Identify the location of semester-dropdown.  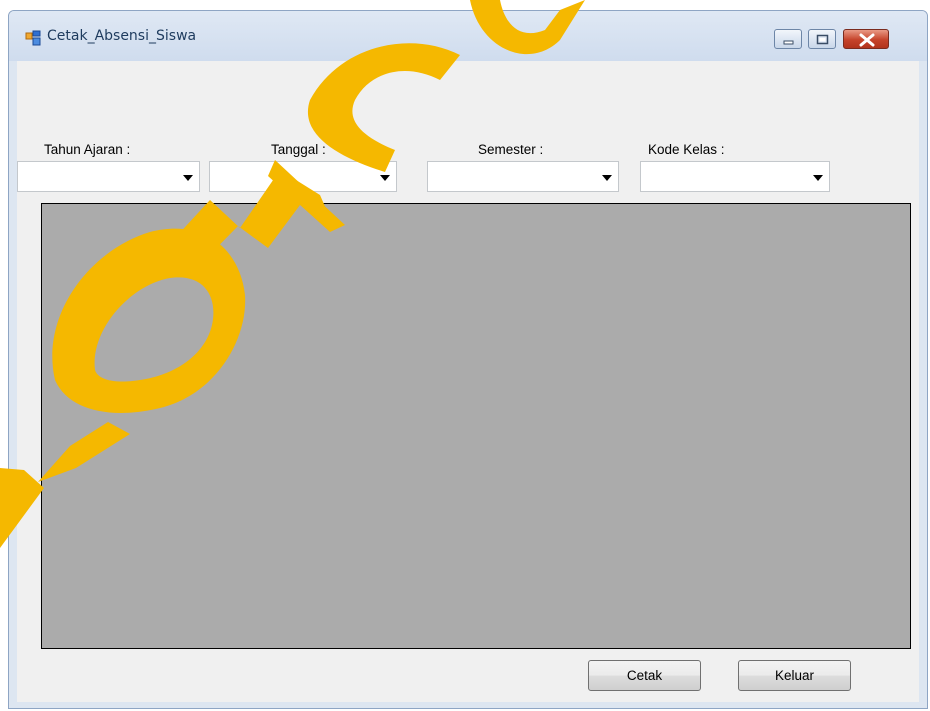
(523, 176).